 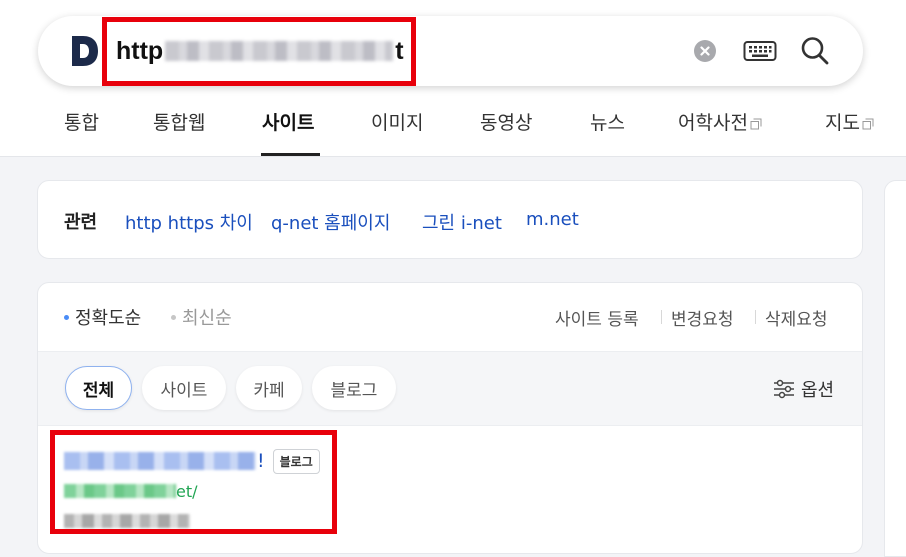 I want to click on options-button: 옵션, so click(x=803, y=389).